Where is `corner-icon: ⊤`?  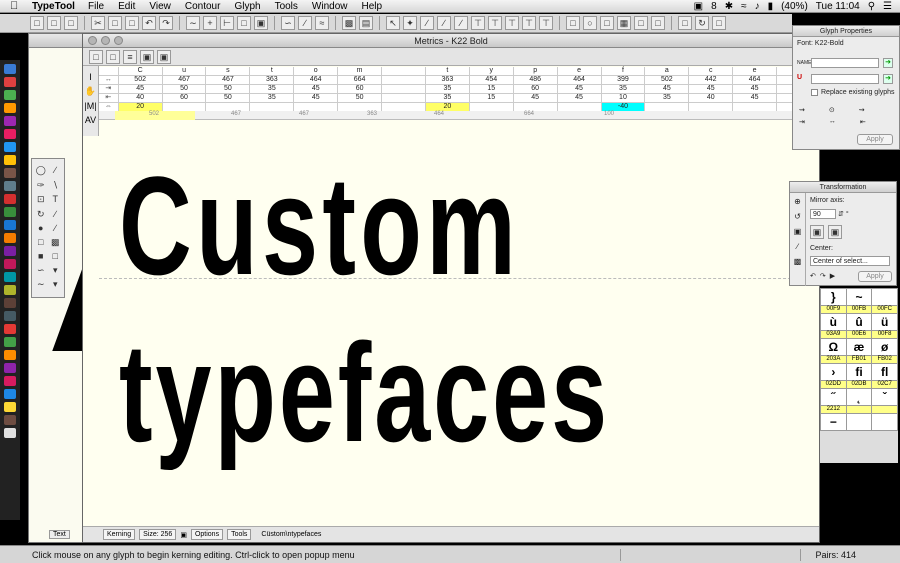 corner-icon: ⊤ is located at coordinates (546, 23).